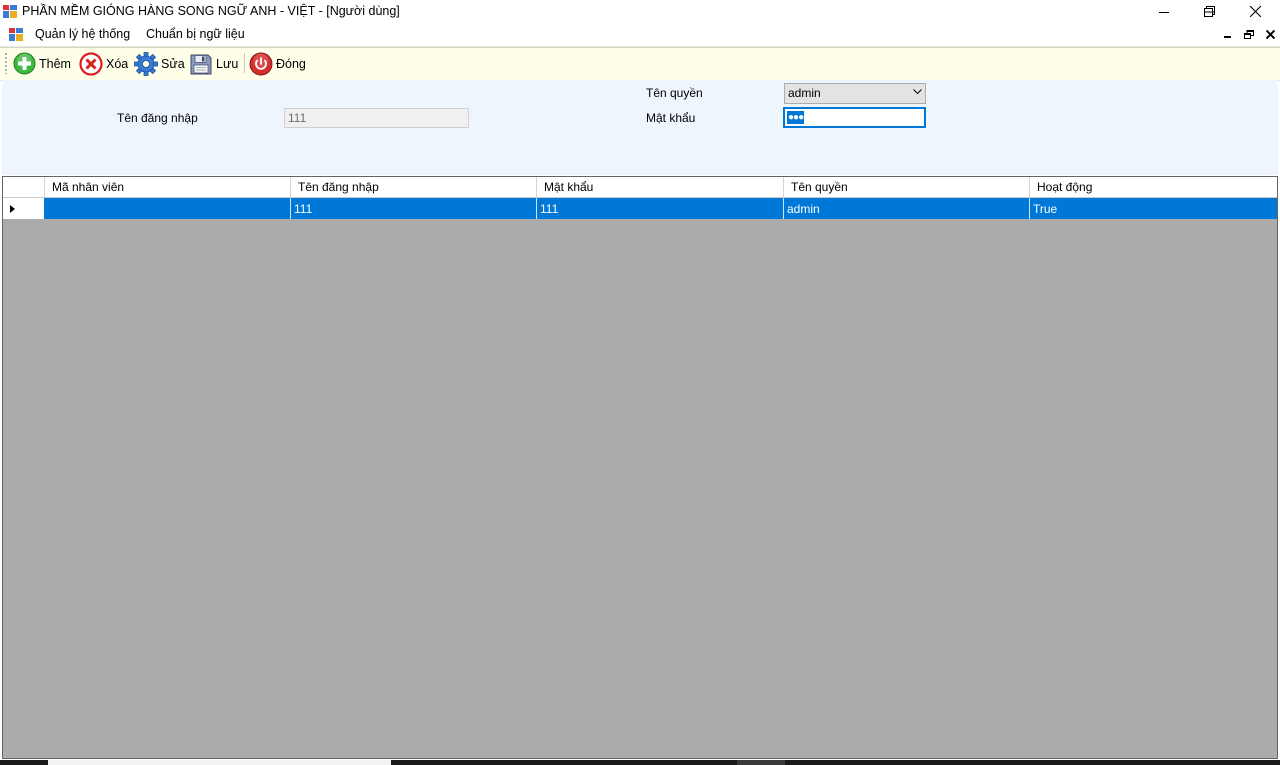  What do you see at coordinates (854, 117) in the screenshot?
I see `password-field: ●●●` at bounding box center [854, 117].